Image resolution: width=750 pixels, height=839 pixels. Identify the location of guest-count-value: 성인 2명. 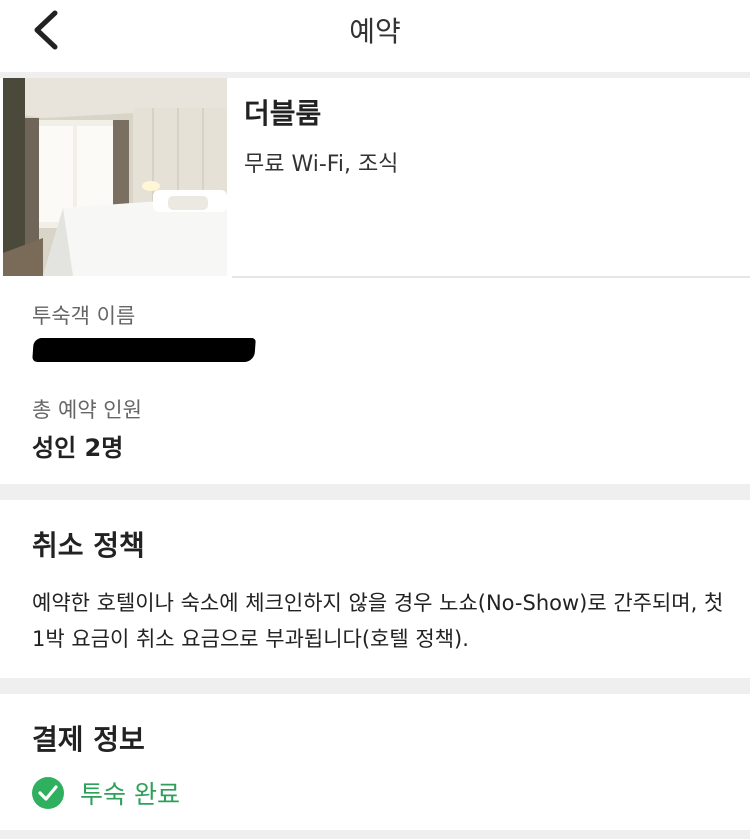
(78, 448).